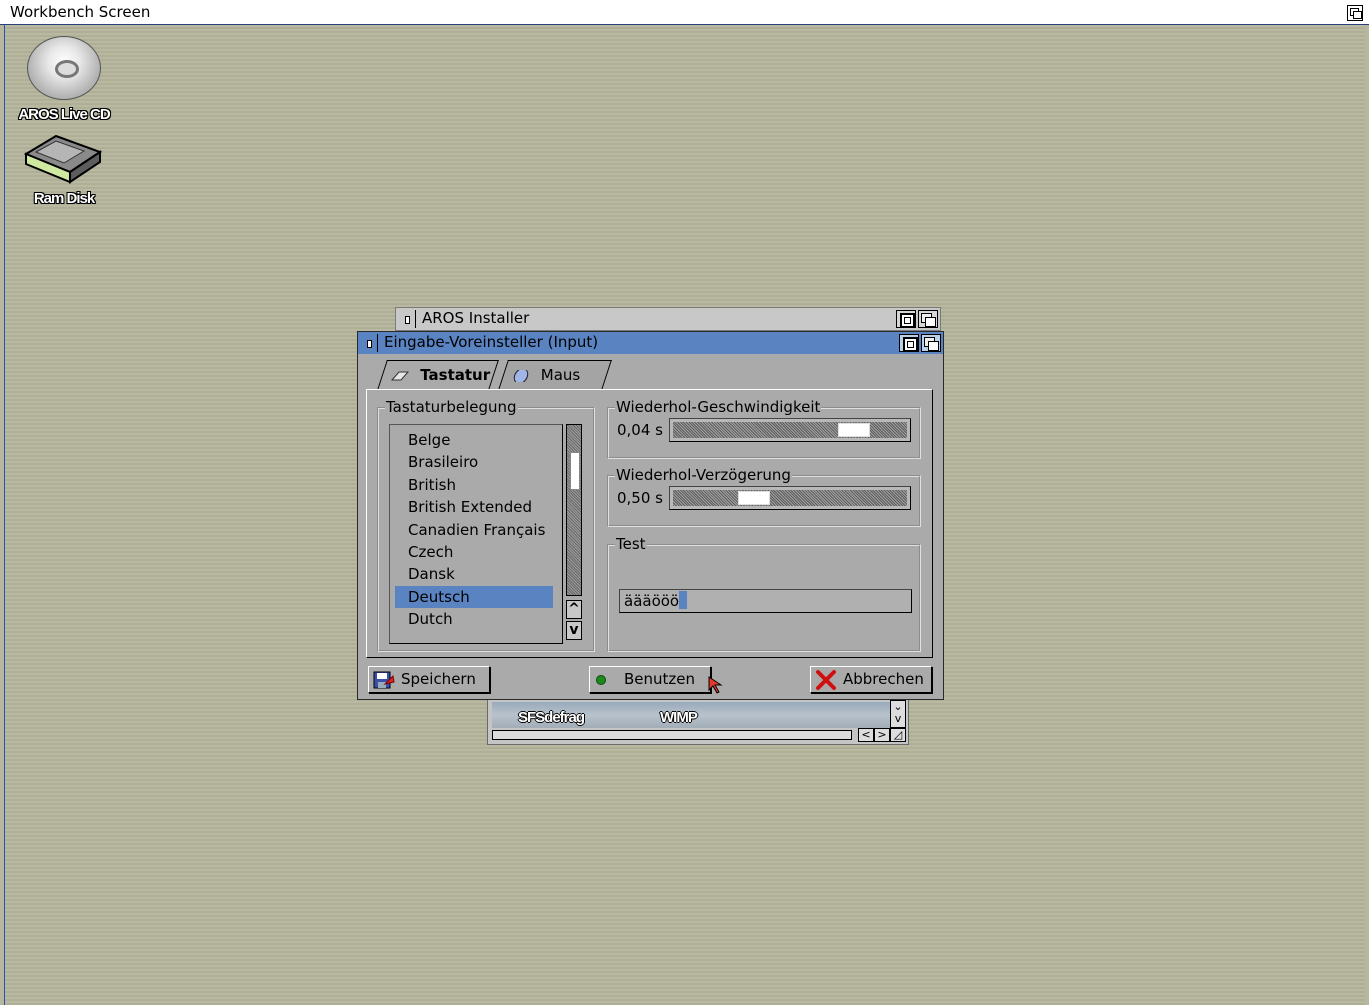 The height and width of the screenshot is (1005, 1369). What do you see at coordinates (521, 375) in the screenshot?
I see `mouse-icon` at bounding box center [521, 375].